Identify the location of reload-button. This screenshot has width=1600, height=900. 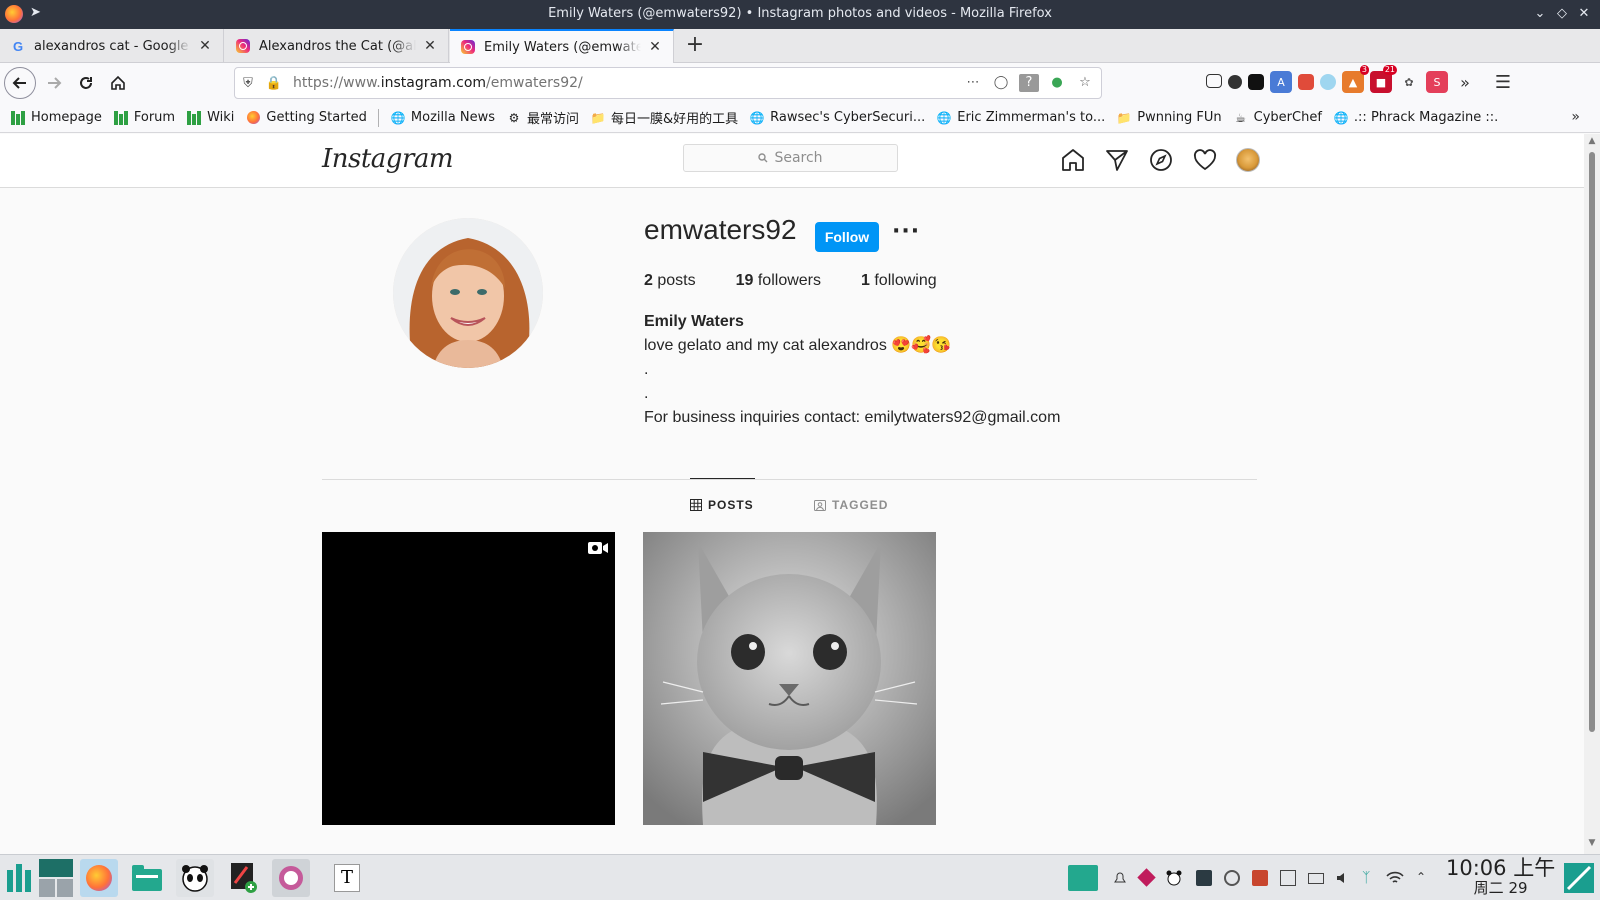
(86, 83).